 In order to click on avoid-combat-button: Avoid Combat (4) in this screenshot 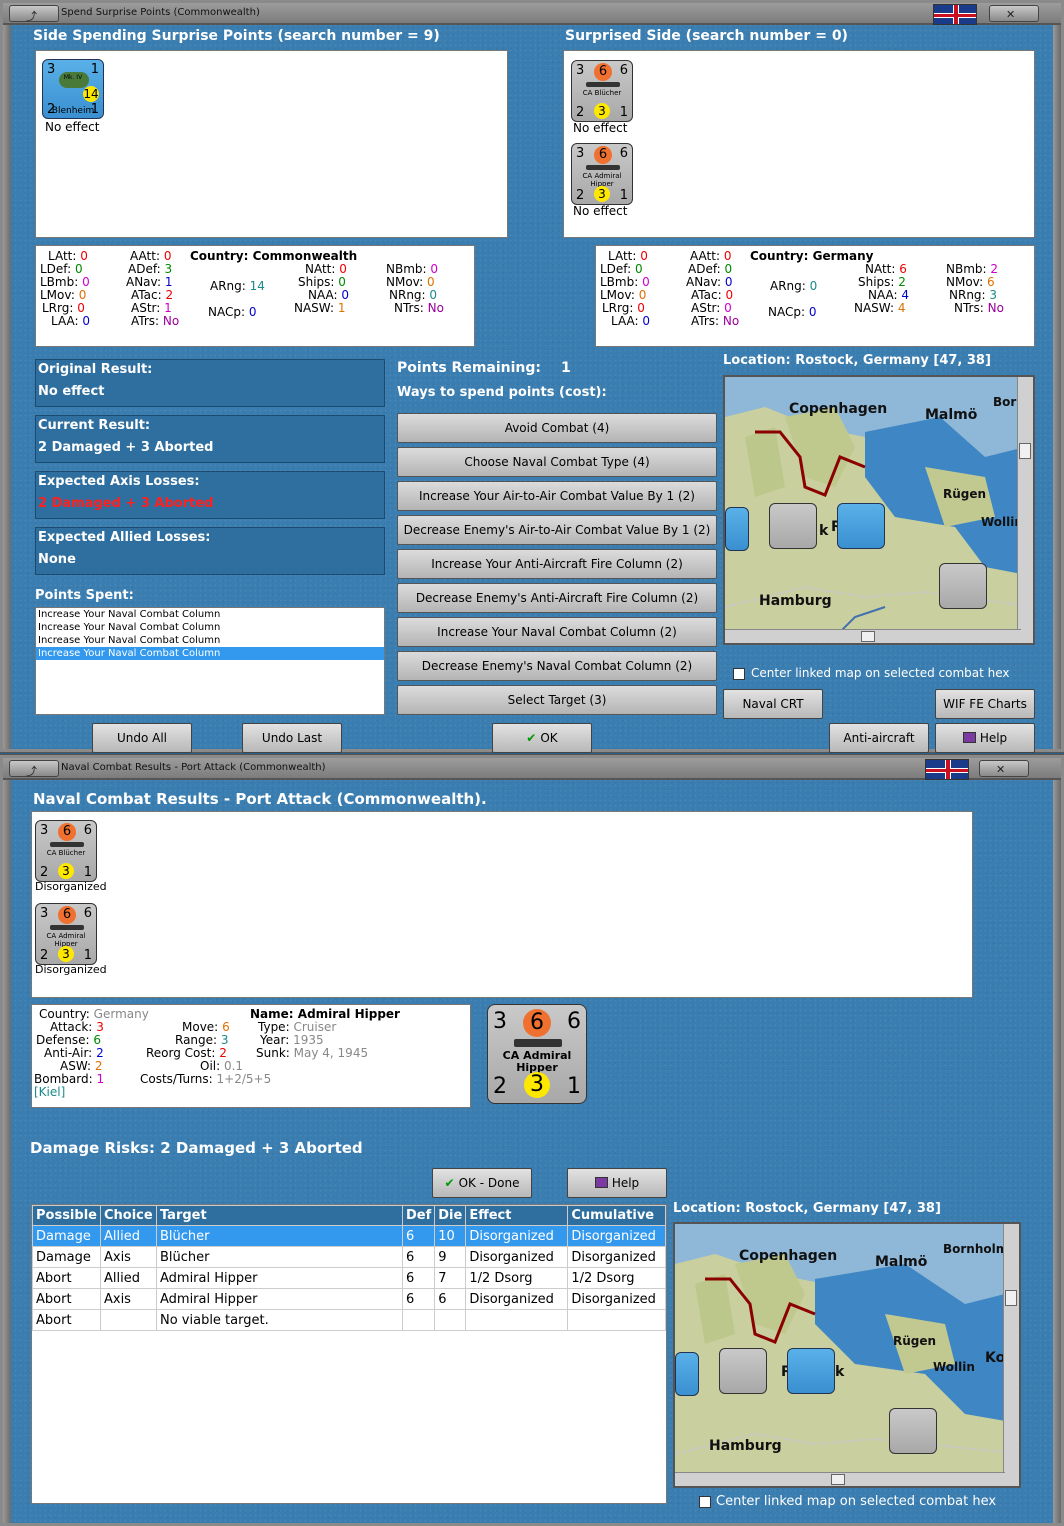, I will do `click(557, 428)`.